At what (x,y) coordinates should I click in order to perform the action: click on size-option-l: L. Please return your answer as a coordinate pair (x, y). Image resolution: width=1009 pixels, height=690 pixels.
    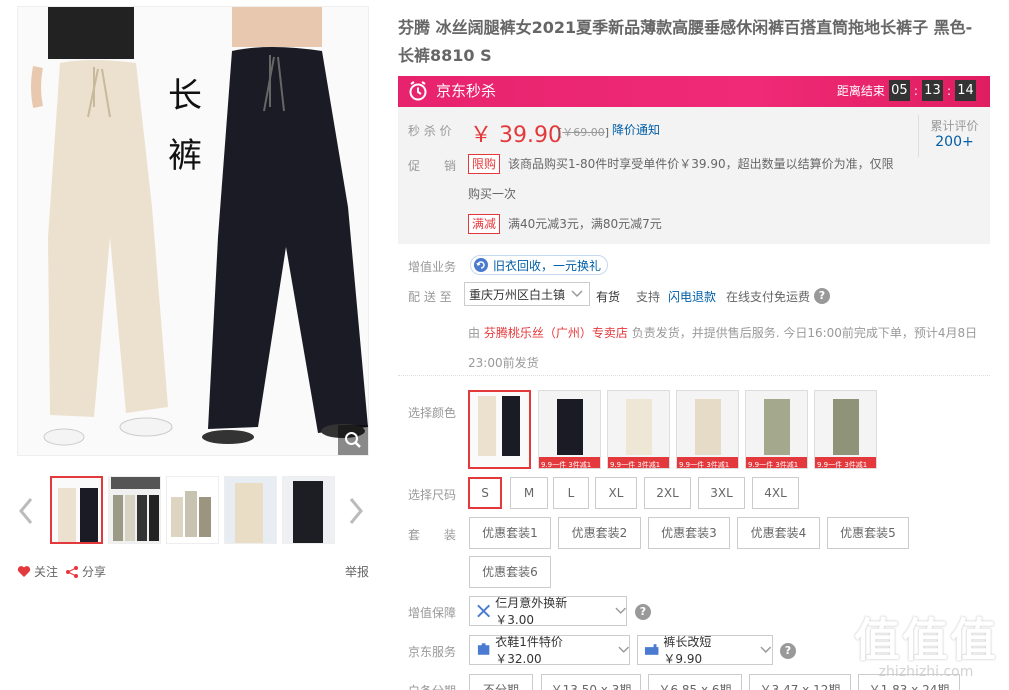
    Looking at the image, I should click on (571, 493).